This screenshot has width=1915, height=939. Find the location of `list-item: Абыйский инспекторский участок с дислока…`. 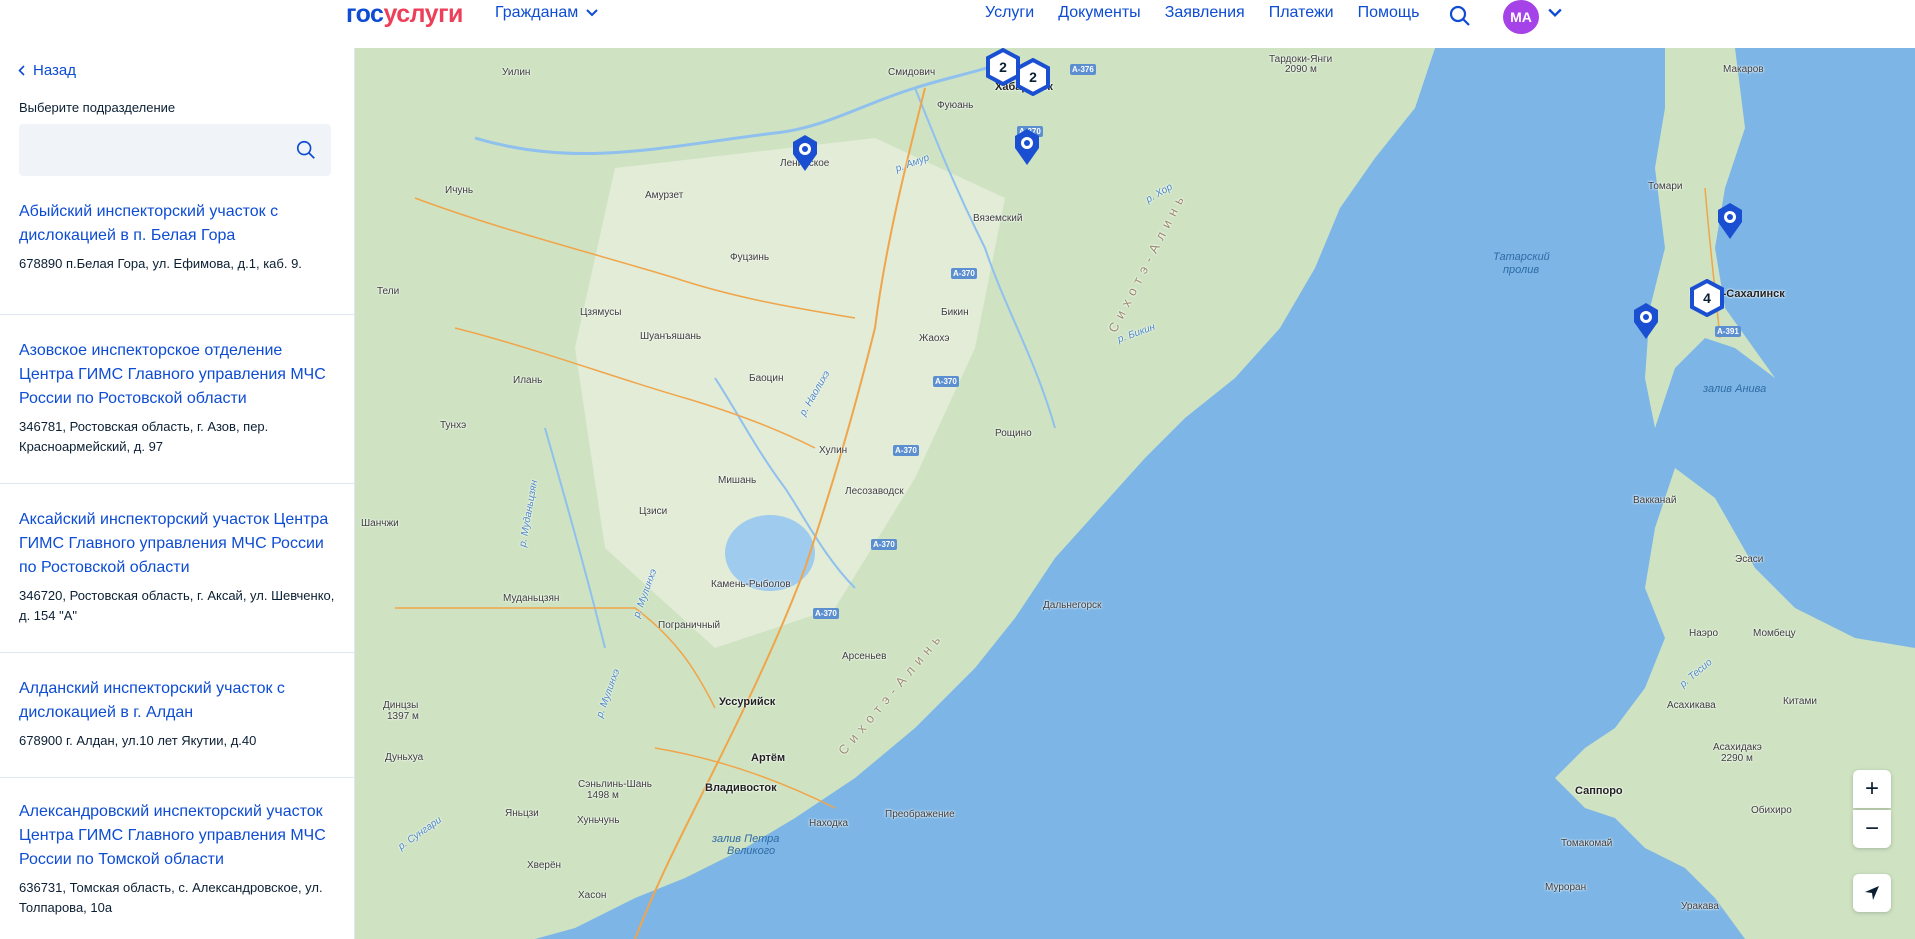

list-item: Абыйский инспекторский участок с дислока… is located at coordinates (177, 231).